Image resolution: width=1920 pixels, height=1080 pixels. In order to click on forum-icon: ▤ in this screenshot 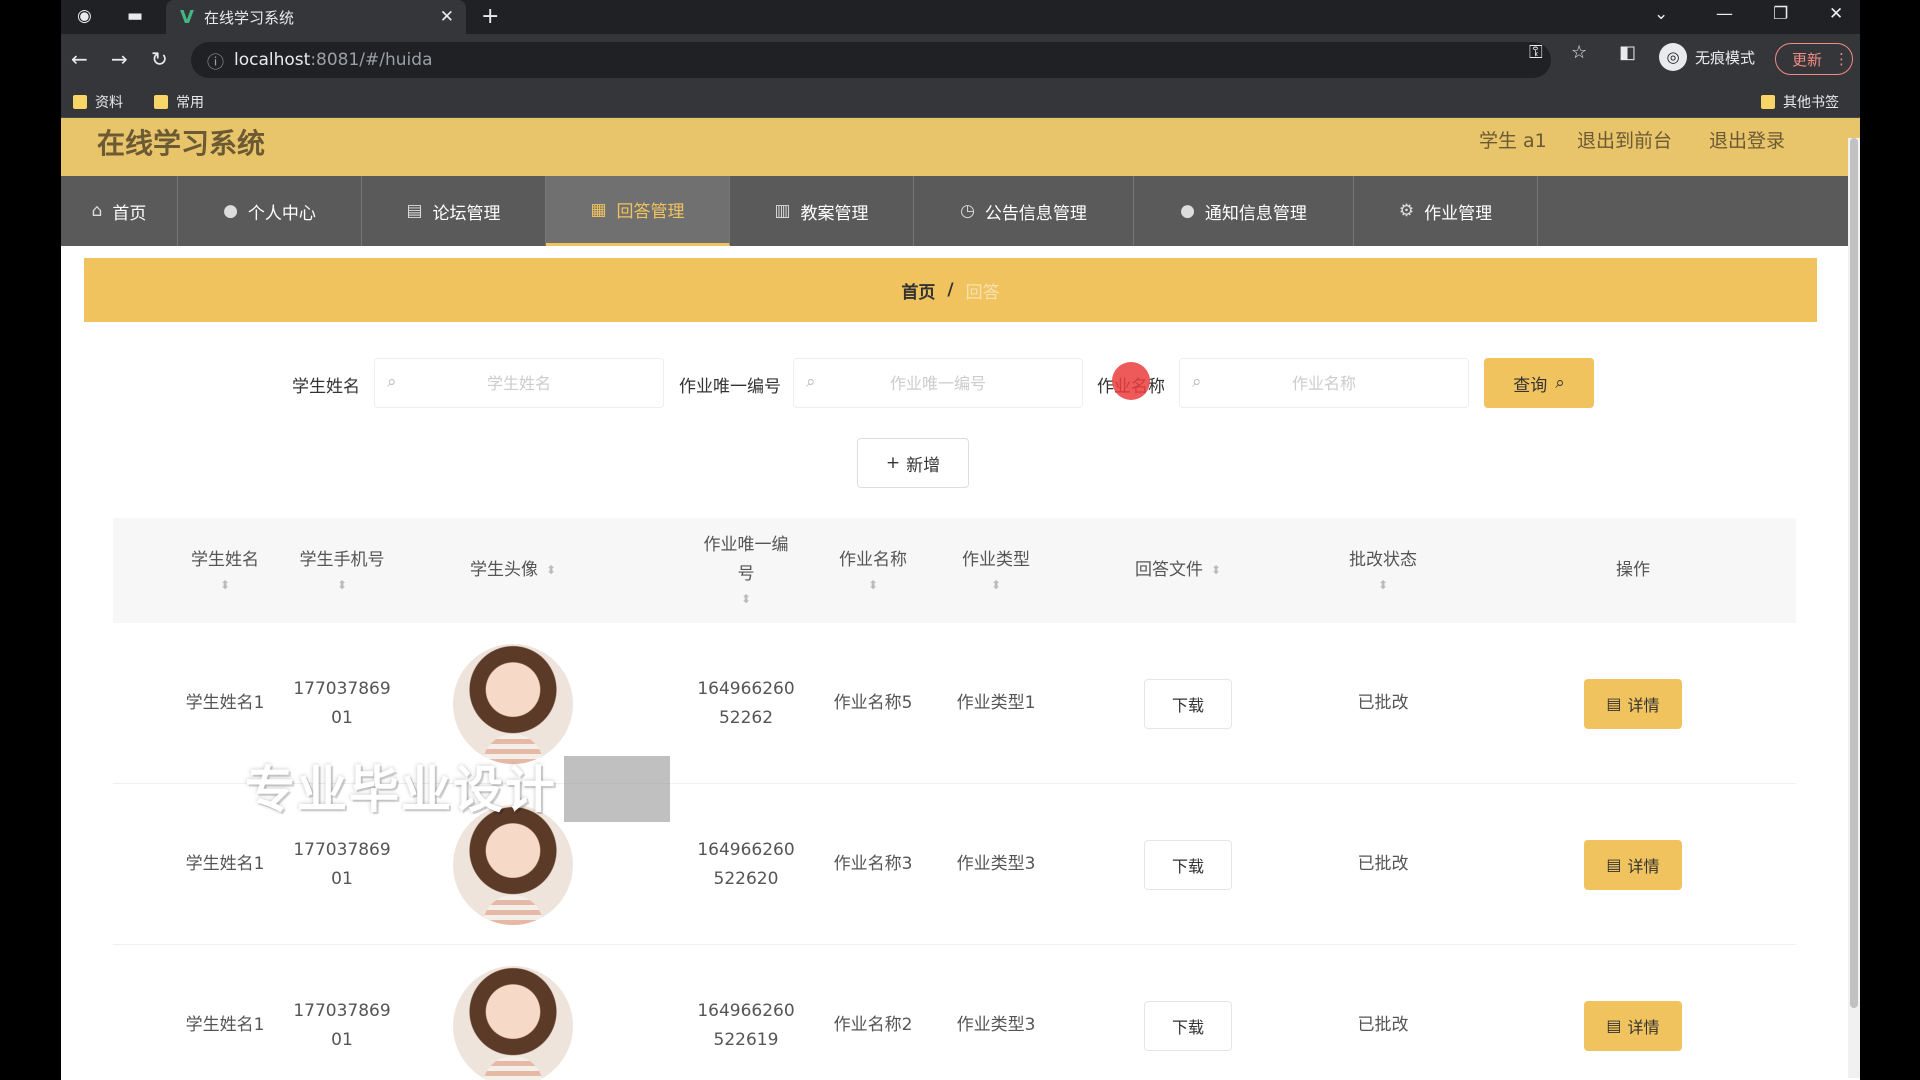, I will do `click(414, 211)`.